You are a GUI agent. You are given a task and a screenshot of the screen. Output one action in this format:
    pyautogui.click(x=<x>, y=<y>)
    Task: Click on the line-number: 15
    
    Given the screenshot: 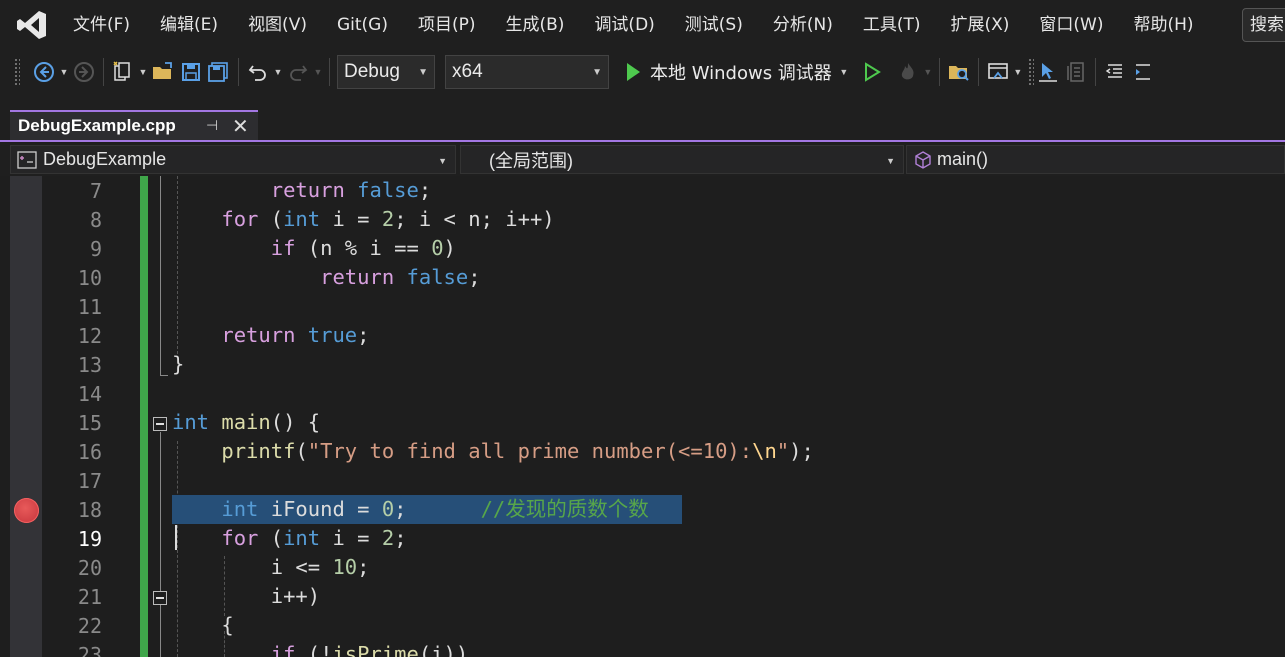 What is the action you would take?
    pyautogui.click(x=89, y=423)
    